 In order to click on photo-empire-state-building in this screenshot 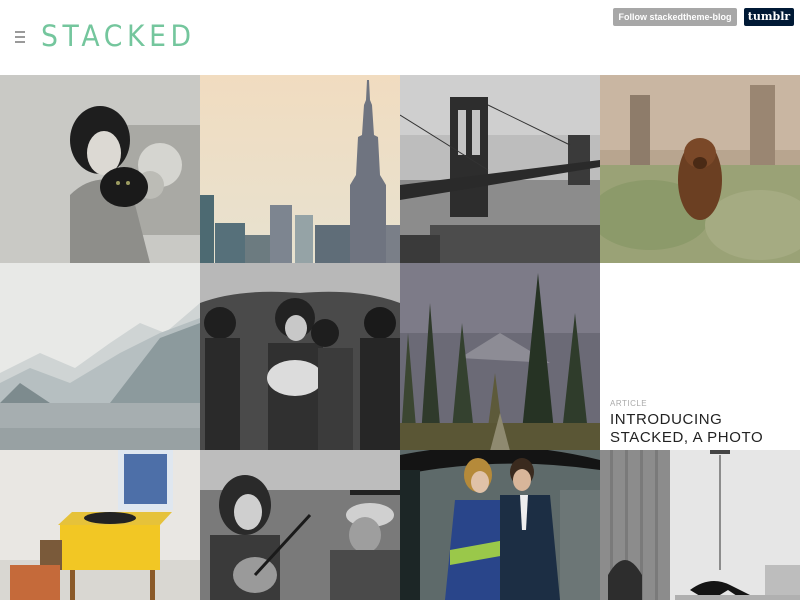, I will do `click(300, 169)`.